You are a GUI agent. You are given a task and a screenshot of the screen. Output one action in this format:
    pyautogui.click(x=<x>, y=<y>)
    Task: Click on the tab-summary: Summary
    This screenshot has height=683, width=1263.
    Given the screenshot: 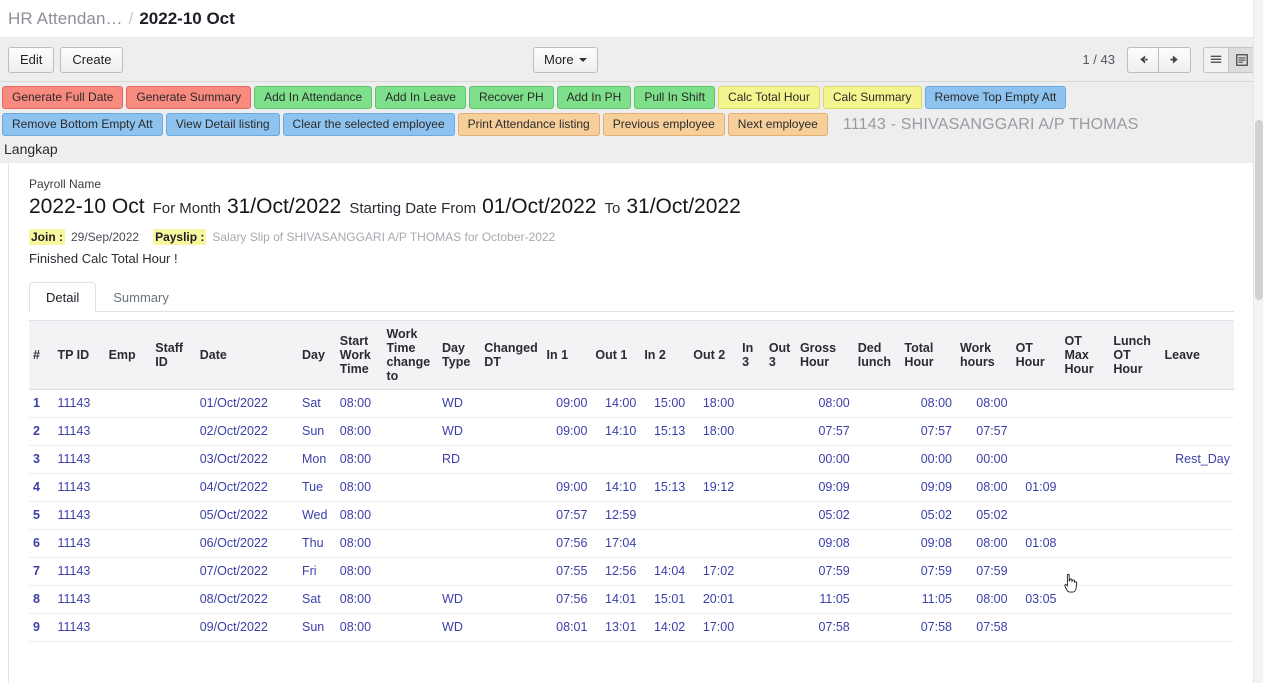 What is the action you would take?
    pyautogui.click(x=141, y=297)
    